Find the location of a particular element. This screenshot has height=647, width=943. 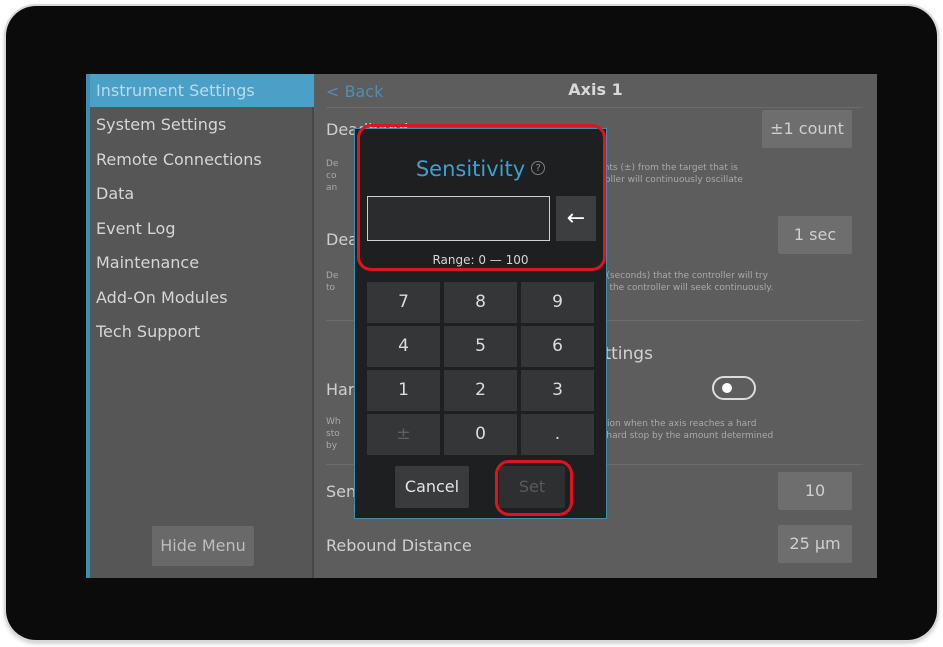

deadband-description-left: De co an is located at coordinates (332, 176).